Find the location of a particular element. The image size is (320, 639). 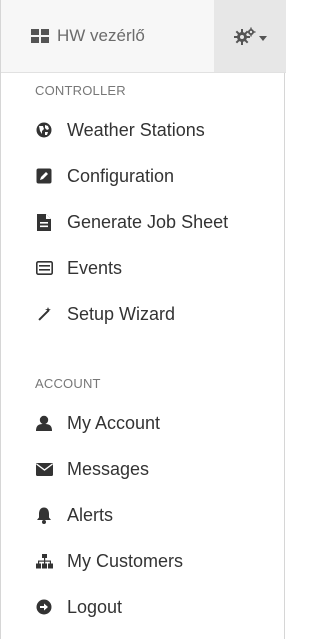

menu-item-logout: Logout is located at coordinates (143, 607).